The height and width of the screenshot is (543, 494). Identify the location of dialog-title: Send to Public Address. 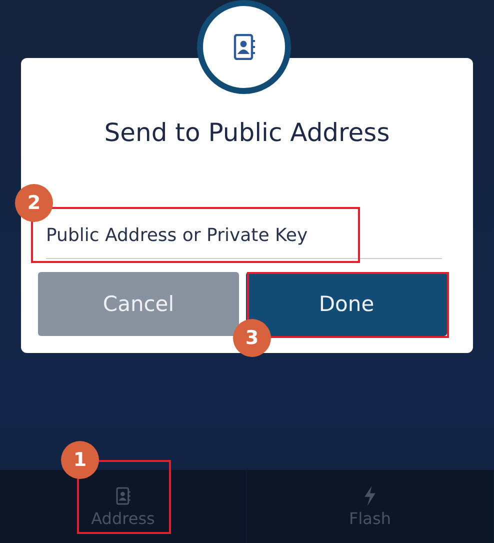
(247, 132).